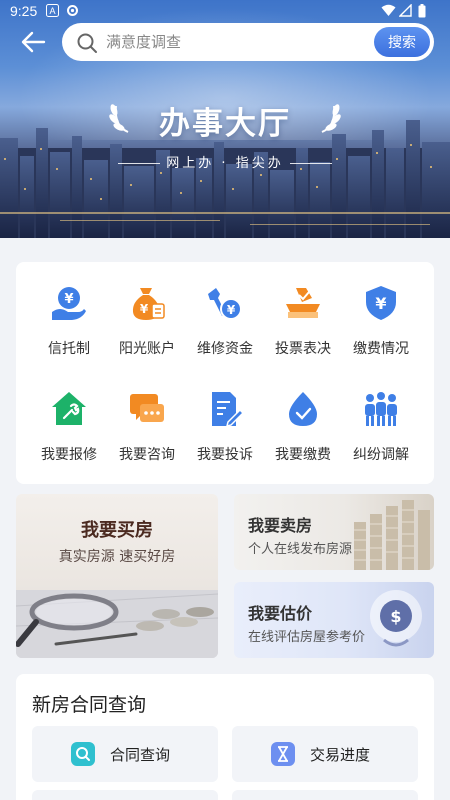 The height and width of the screenshot is (800, 450). What do you see at coordinates (303, 303) in the screenshot?
I see `ballot-box-icon` at bounding box center [303, 303].